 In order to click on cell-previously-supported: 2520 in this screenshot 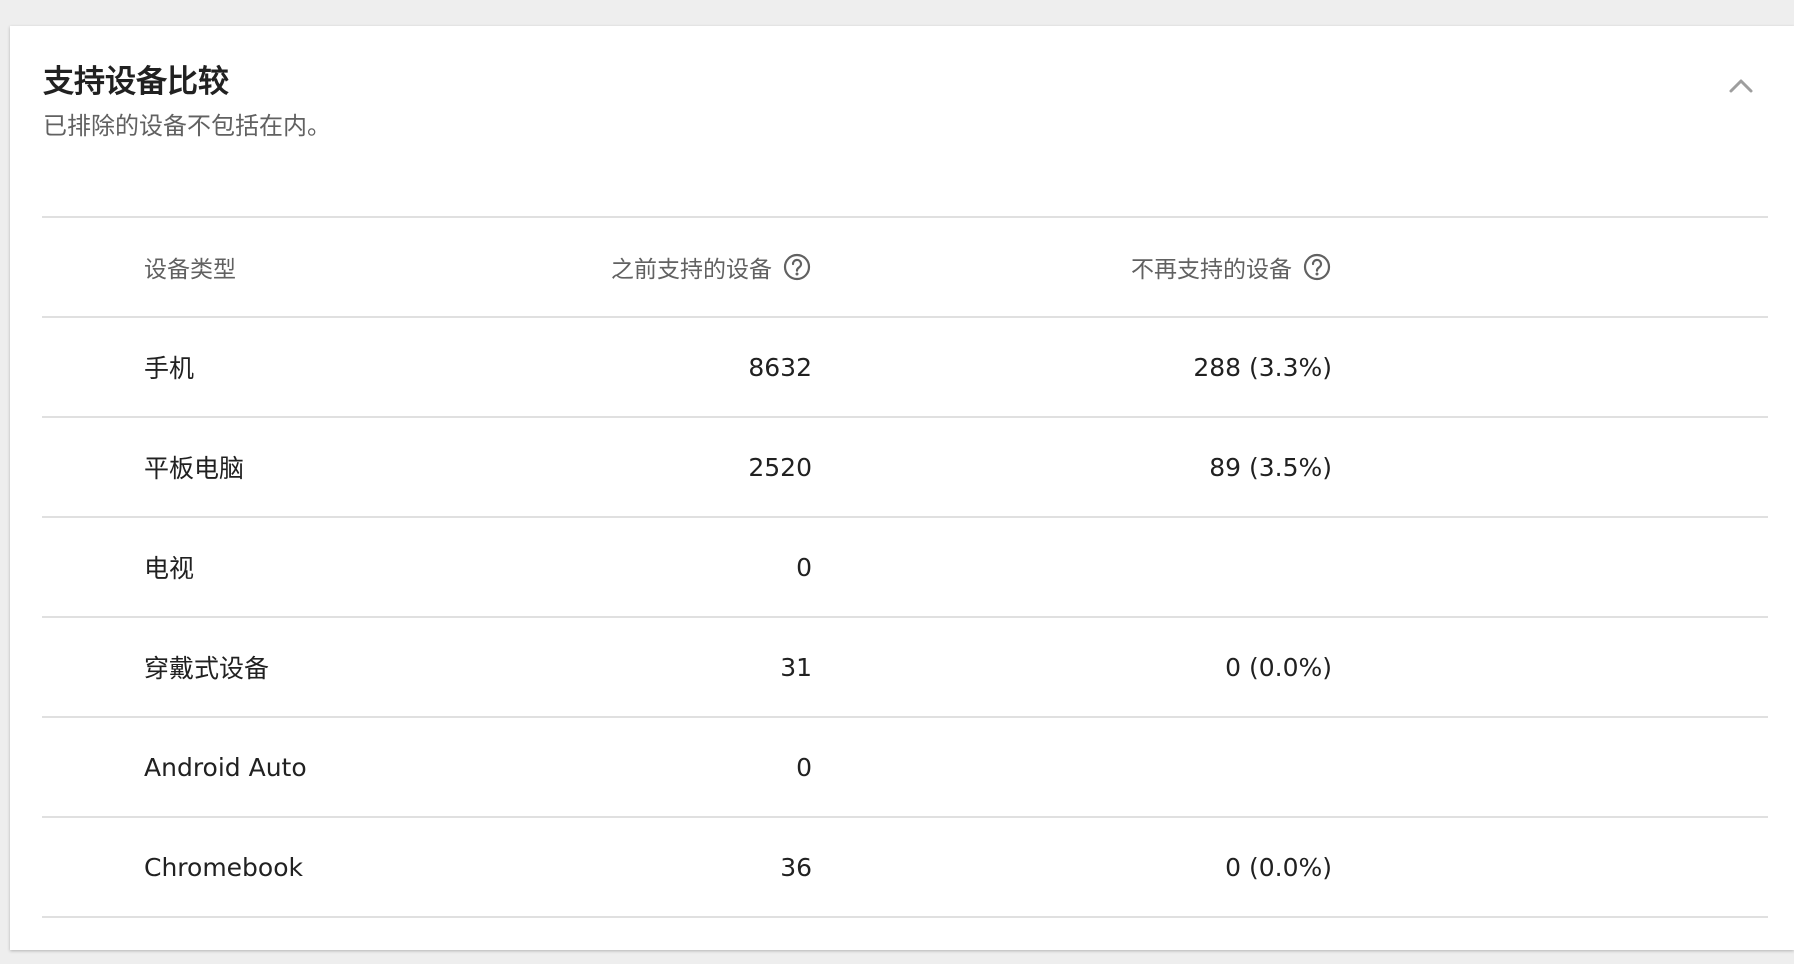, I will do `click(780, 467)`.